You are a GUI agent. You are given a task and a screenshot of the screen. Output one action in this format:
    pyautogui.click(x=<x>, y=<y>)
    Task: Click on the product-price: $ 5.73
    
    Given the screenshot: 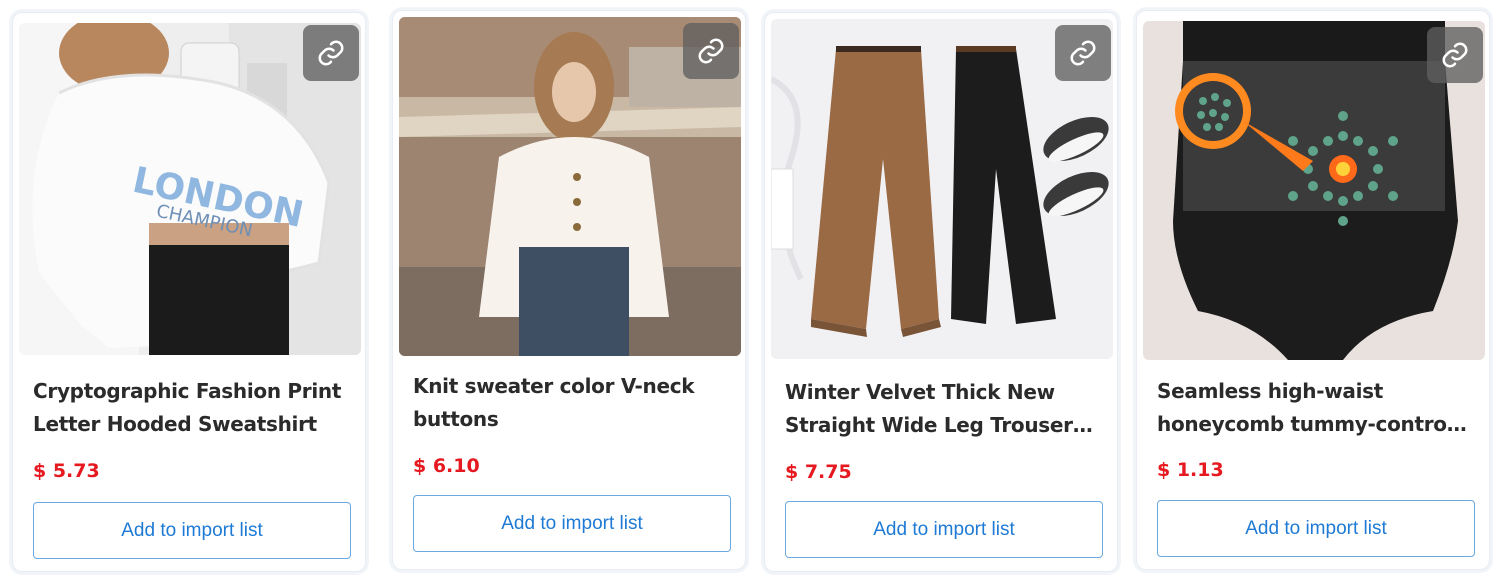 What is the action you would take?
    pyautogui.click(x=66, y=471)
    